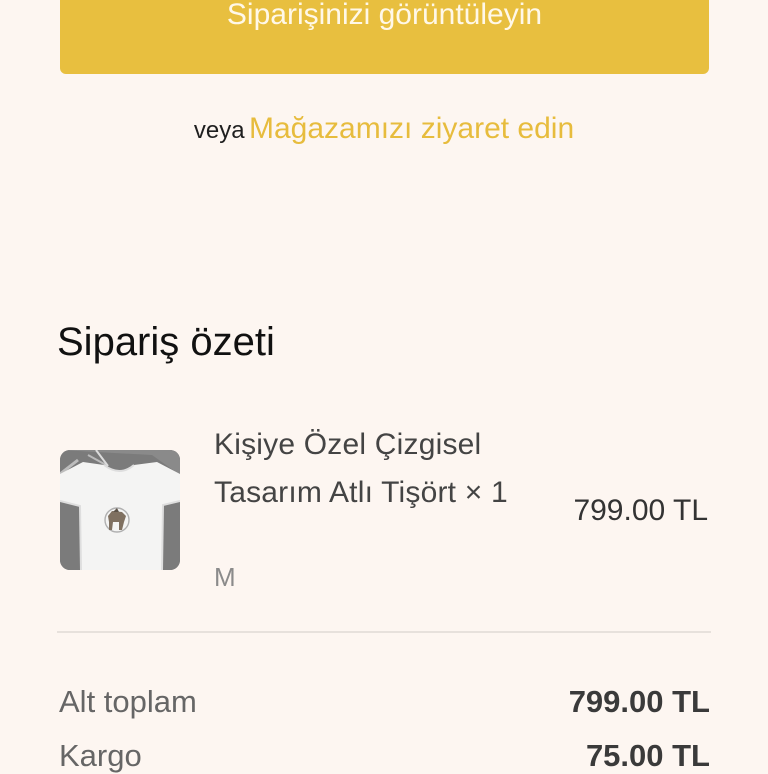  I want to click on product-image, so click(120, 510).